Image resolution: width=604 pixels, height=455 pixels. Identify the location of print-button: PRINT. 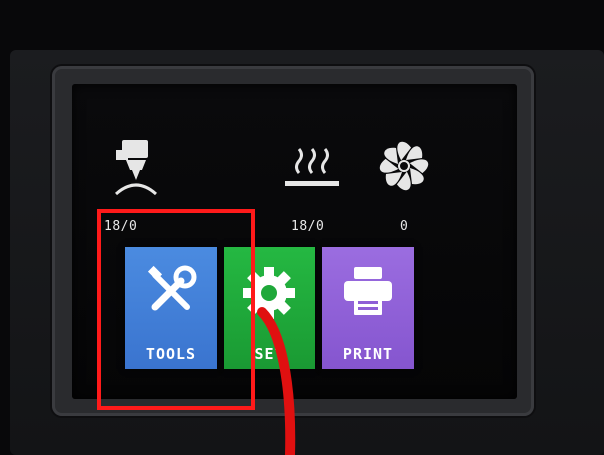
(368, 308).